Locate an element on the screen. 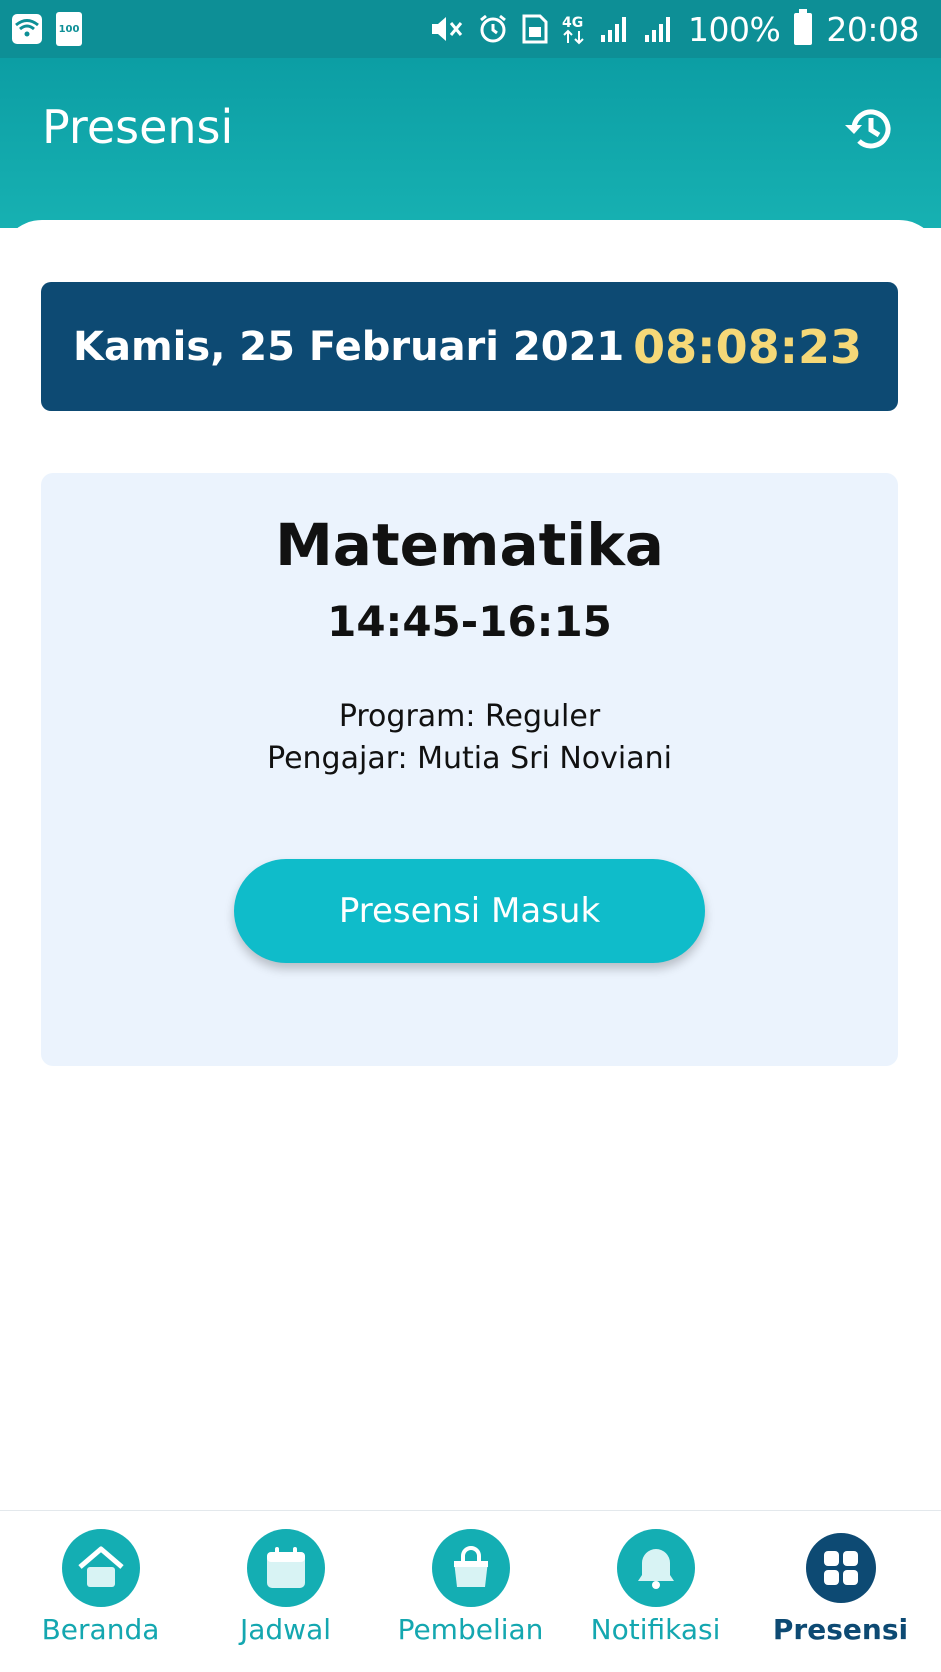 This screenshot has height=1672, width=941. mute-icon is located at coordinates (447, 29).